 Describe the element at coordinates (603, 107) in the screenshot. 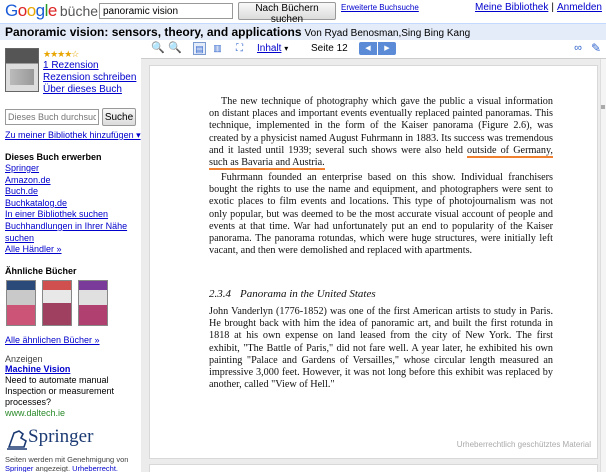

I see `scrollbar-thumb` at that location.